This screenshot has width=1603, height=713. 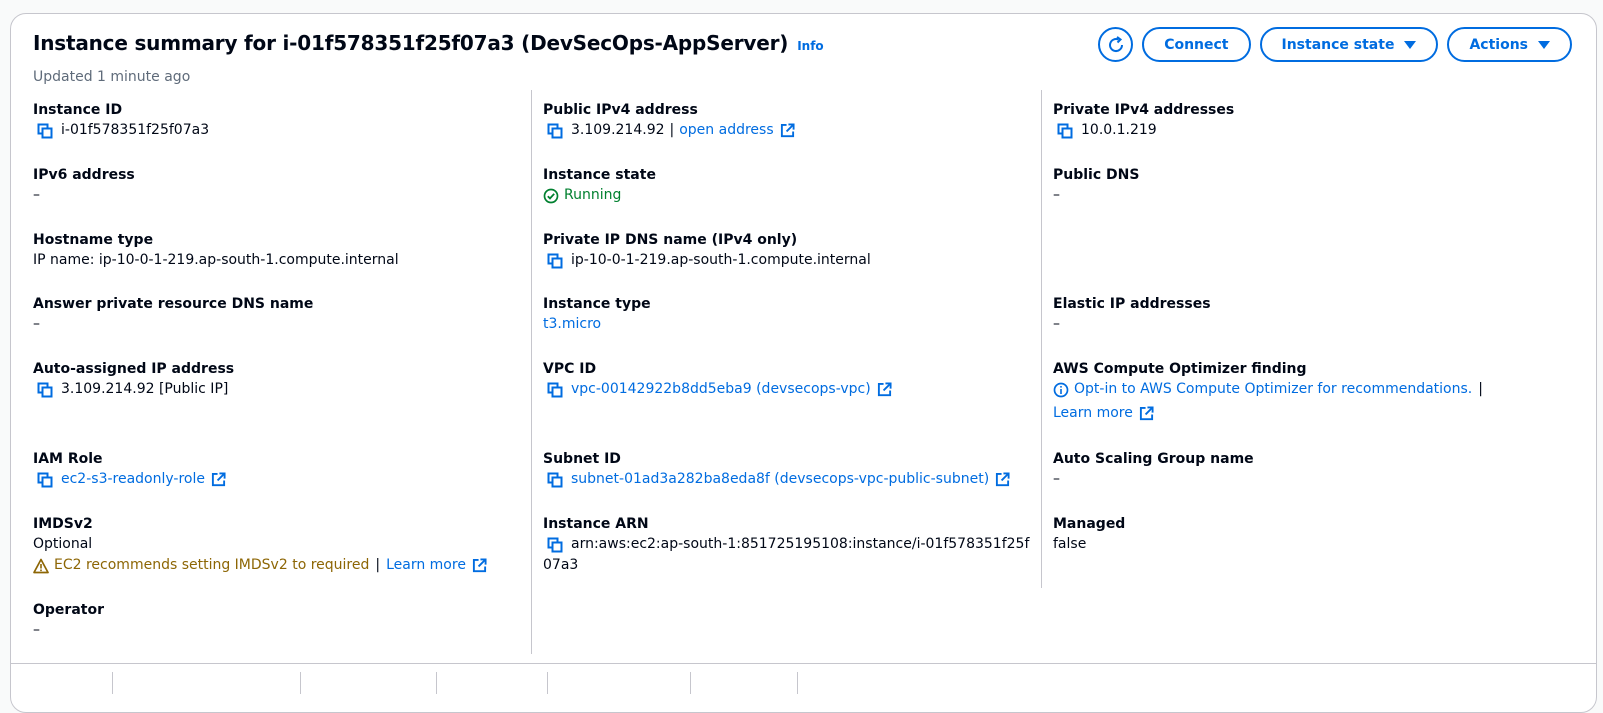 I want to click on connect-button: Connect, so click(x=1196, y=44).